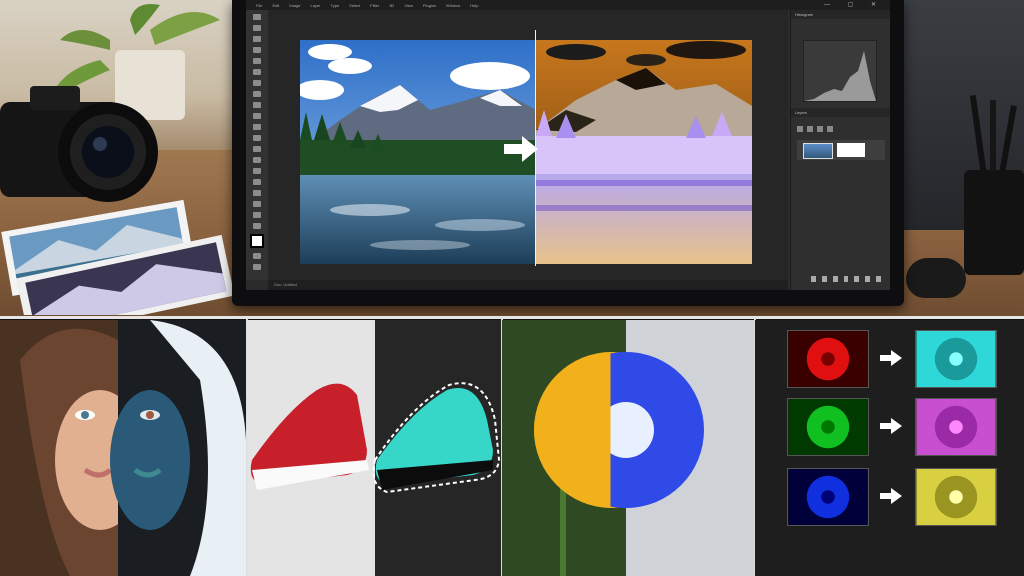  Describe the element at coordinates (257, 145) in the screenshot. I see `tools-panel` at that location.